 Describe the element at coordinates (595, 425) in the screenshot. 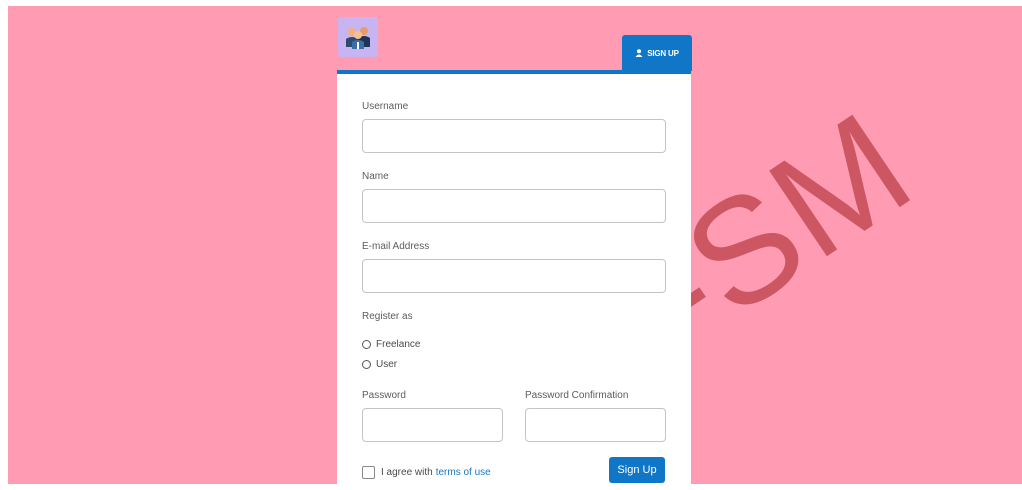

I see `password-confirmation-input` at that location.